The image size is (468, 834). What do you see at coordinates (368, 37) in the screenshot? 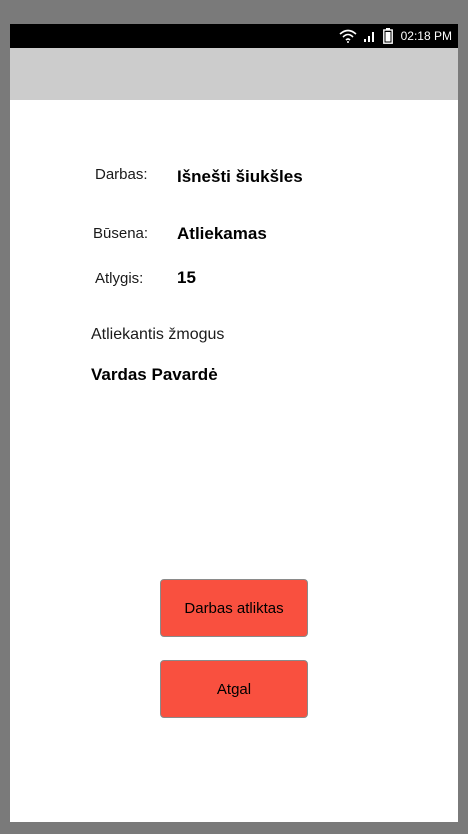
I see `signal-icon` at bounding box center [368, 37].